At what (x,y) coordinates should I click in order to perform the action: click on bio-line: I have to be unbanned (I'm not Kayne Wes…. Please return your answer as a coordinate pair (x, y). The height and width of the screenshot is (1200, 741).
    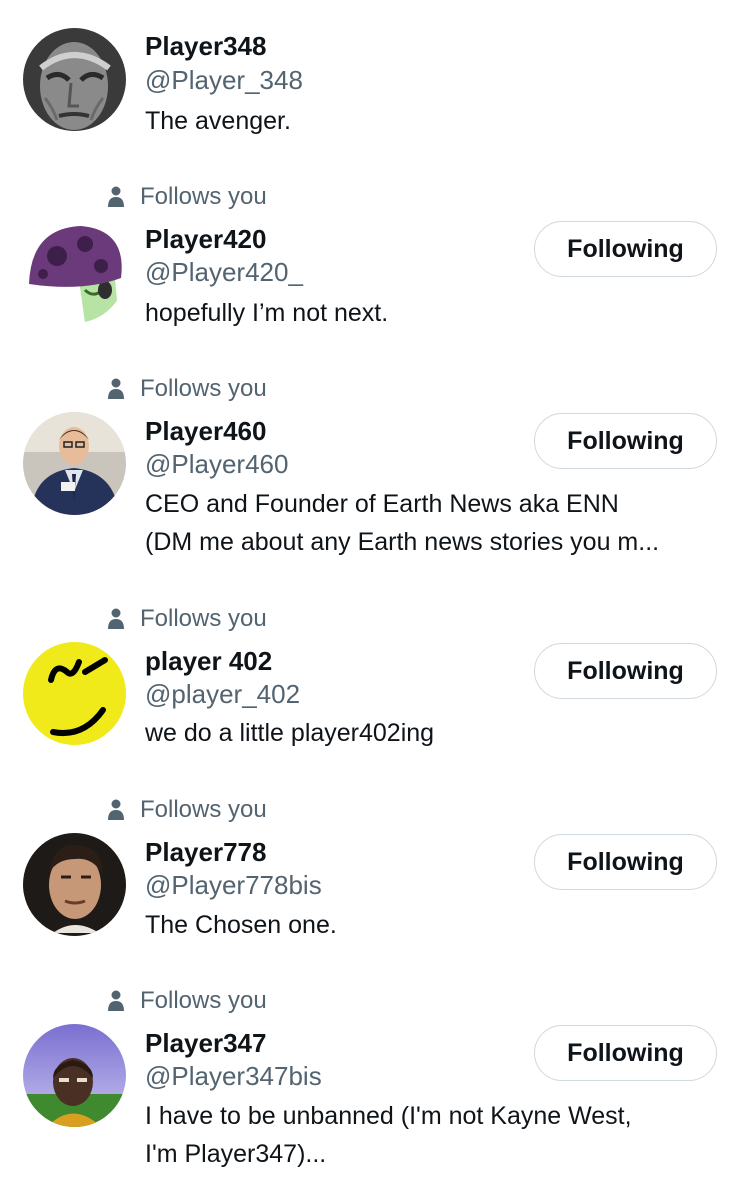
    Looking at the image, I should click on (388, 1116).